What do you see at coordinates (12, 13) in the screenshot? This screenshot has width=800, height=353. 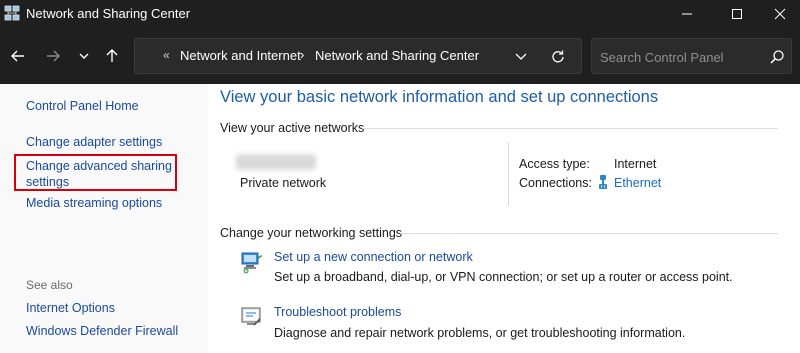 I see `network-center-icon` at bounding box center [12, 13].